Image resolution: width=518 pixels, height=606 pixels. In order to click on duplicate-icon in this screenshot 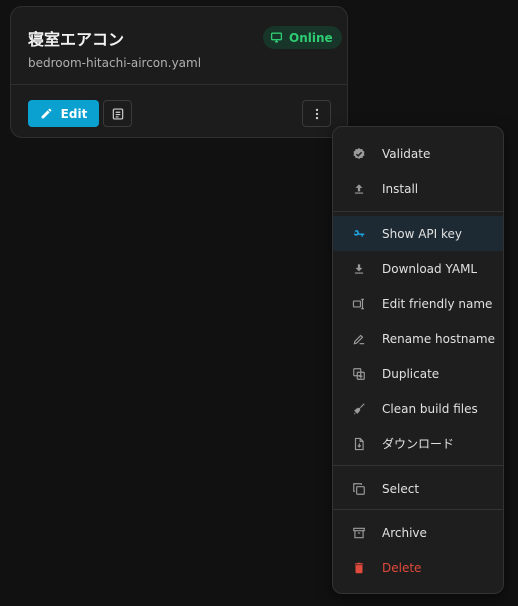, I will do `click(359, 373)`.